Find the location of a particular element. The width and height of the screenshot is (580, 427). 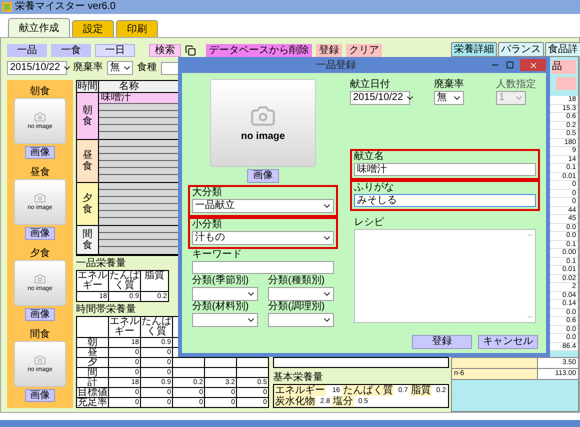

dialog-button: 登録 is located at coordinates (442, 342).